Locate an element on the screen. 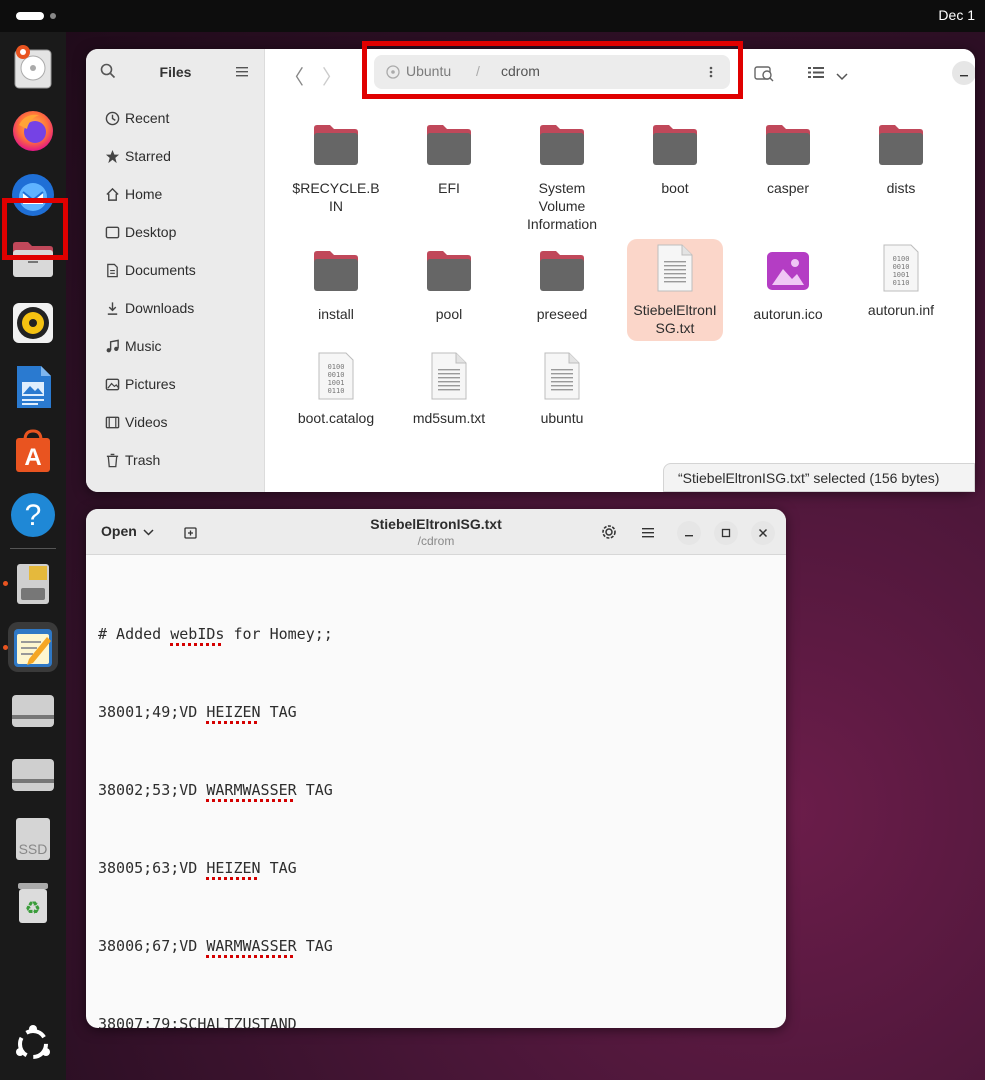 This screenshot has height=1080, width=985. file-item: StiebelEltronISG.txt is located at coordinates (675, 290).